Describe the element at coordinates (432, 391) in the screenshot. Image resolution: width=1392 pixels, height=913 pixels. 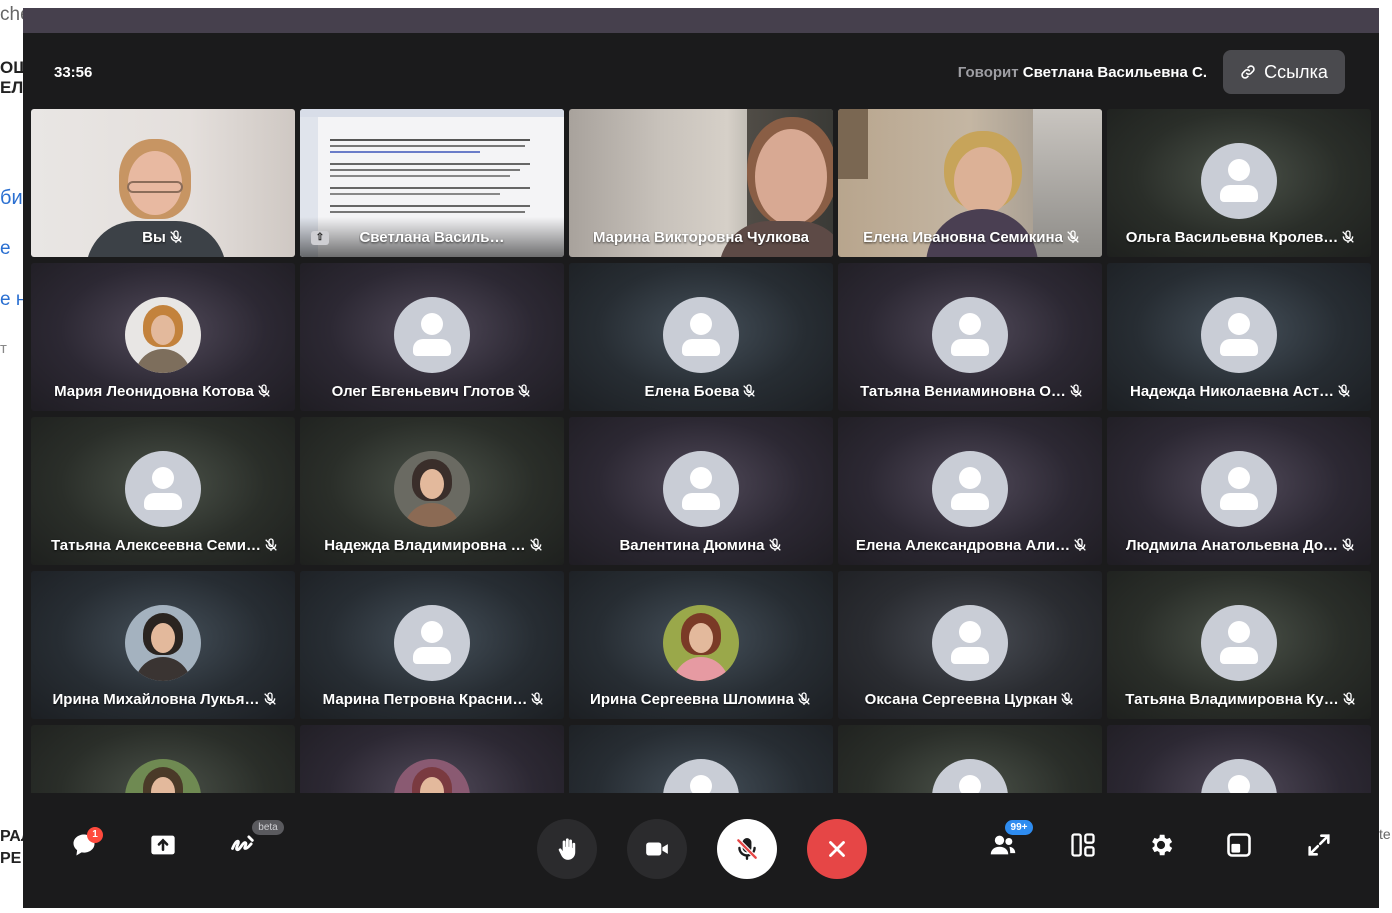
I see `participant-name: Олег Евгеньевич Глотов` at that location.